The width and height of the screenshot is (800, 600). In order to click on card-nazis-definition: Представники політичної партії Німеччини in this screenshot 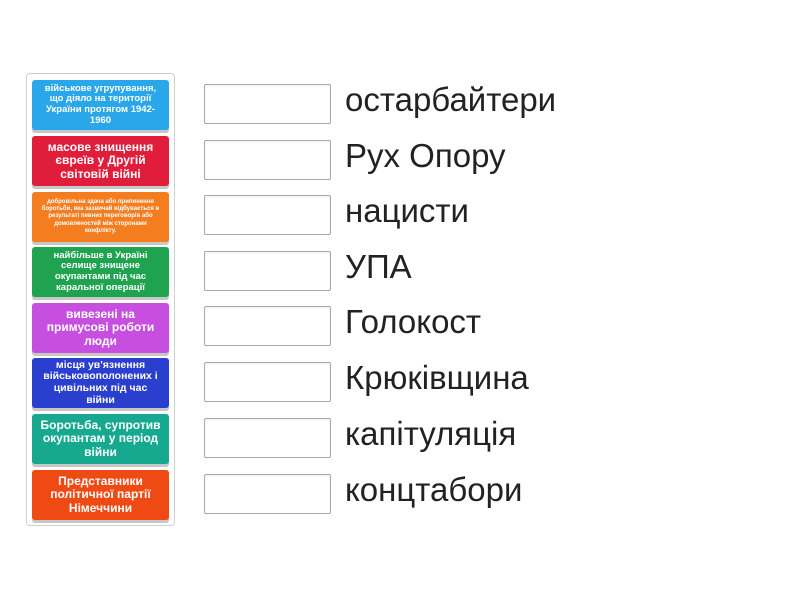, I will do `click(100, 495)`.